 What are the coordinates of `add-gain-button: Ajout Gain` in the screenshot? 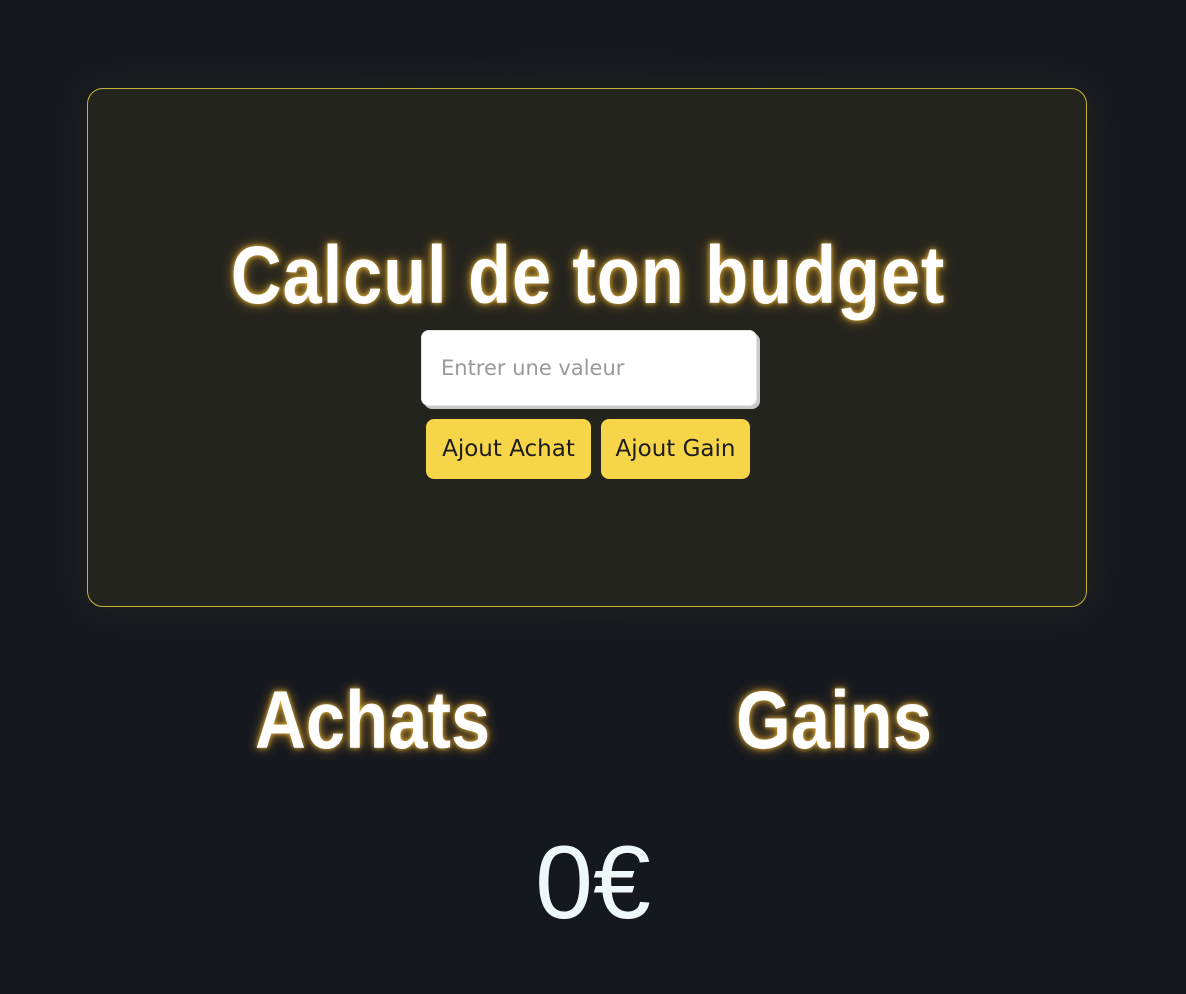 It's located at (675, 449).